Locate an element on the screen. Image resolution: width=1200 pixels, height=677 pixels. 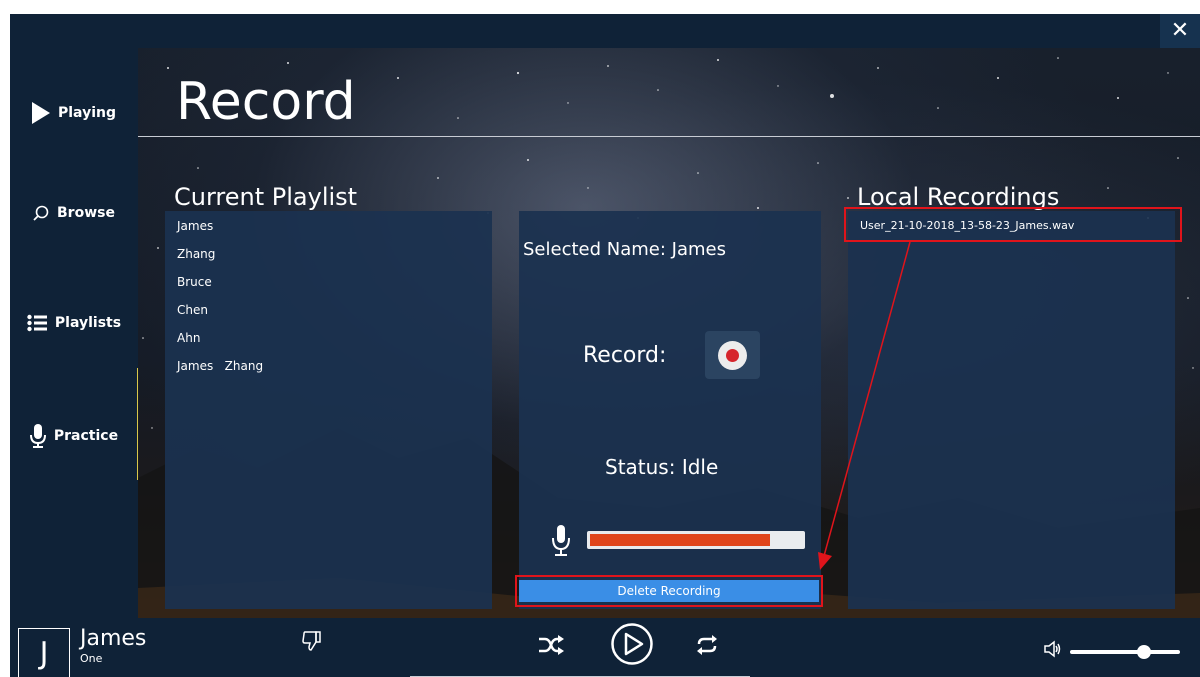
sidebar-item-playlists: Playlists is located at coordinates (74, 323).